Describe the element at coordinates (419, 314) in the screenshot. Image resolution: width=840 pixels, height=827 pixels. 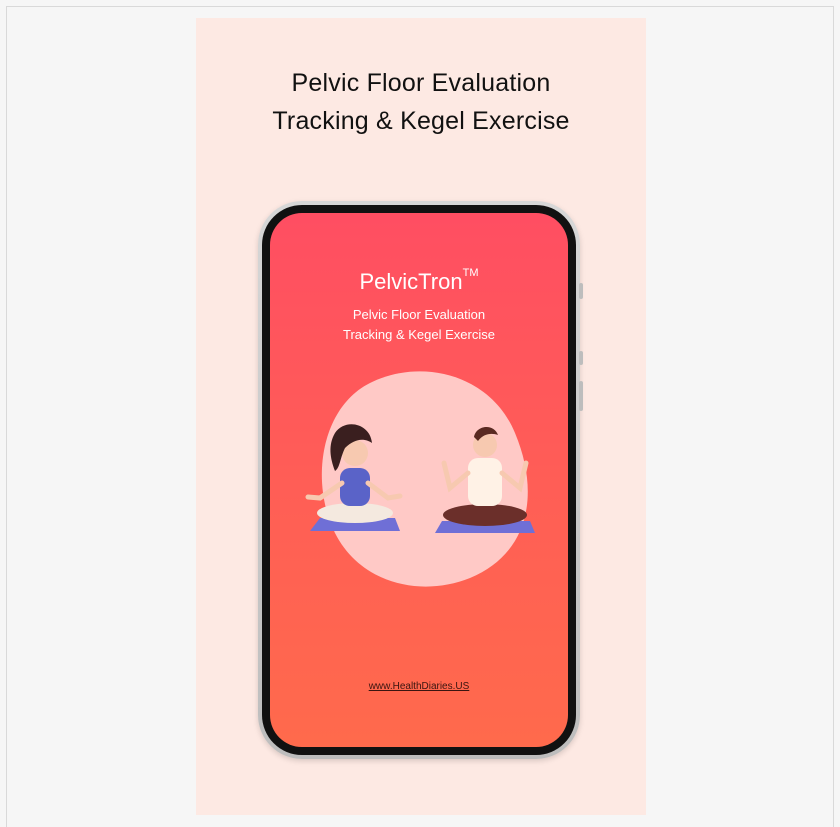
I see `app-subtitle-line1: Pelvic Floor Evaluation` at that location.